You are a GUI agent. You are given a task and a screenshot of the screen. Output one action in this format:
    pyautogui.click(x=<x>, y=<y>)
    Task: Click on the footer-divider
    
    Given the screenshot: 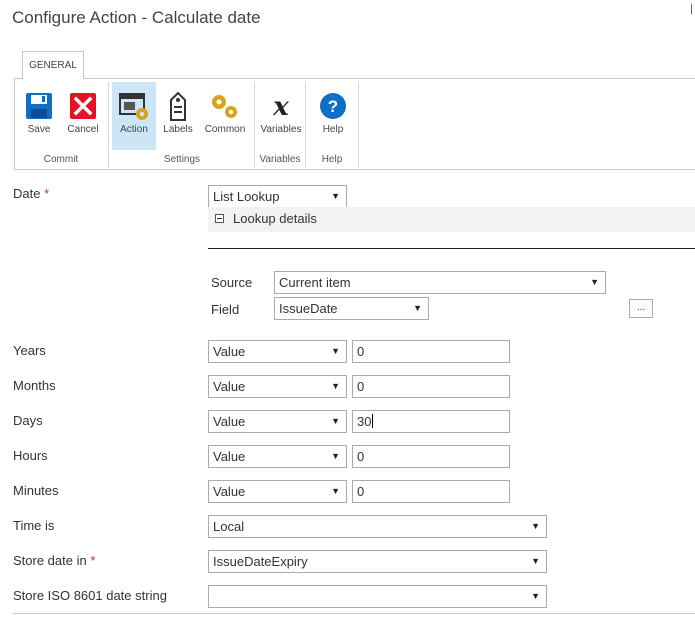 What is the action you would take?
    pyautogui.click(x=354, y=613)
    